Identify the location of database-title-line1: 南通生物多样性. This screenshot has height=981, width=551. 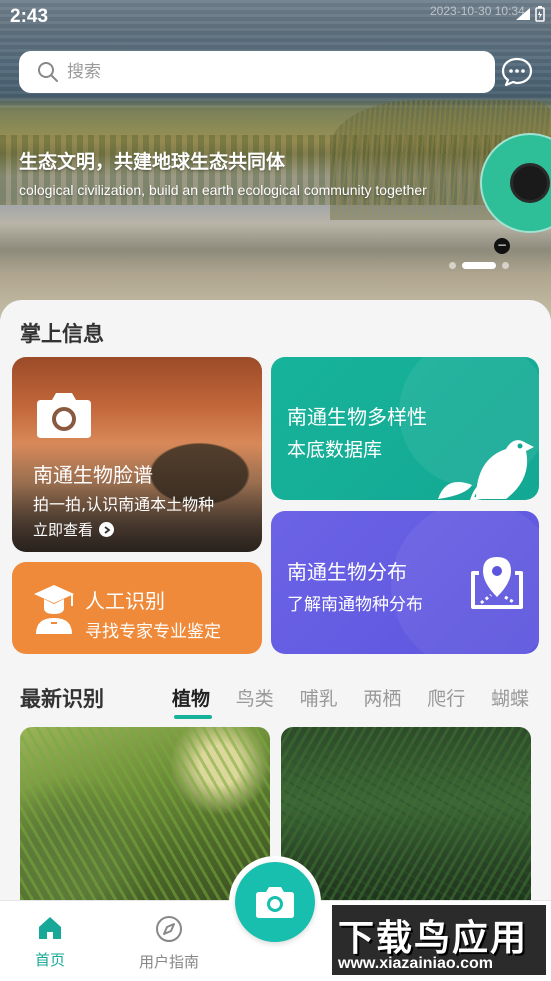
(357, 417).